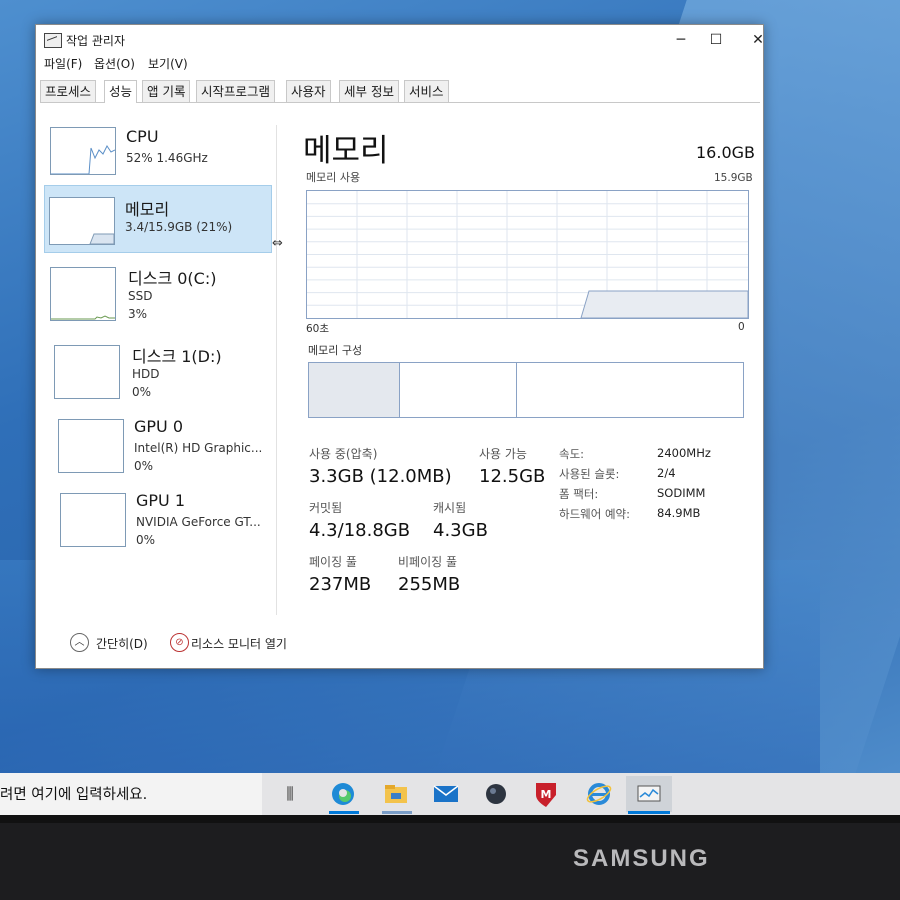  I want to click on edge-icon, so click(343, 794).